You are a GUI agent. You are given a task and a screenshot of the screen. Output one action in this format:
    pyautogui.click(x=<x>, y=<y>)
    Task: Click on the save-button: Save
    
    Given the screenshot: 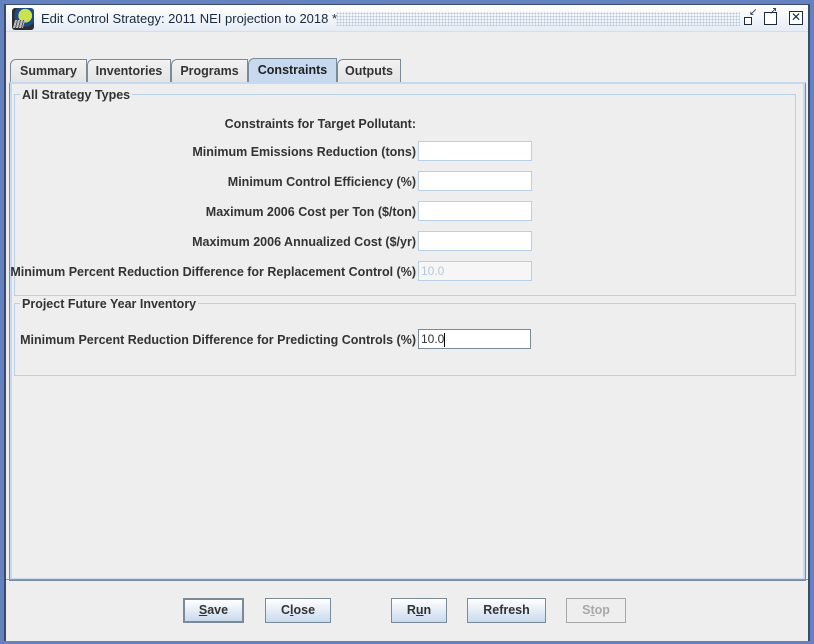 What is the action you would take?
    pyautogui.click(x=213, y=610)
    